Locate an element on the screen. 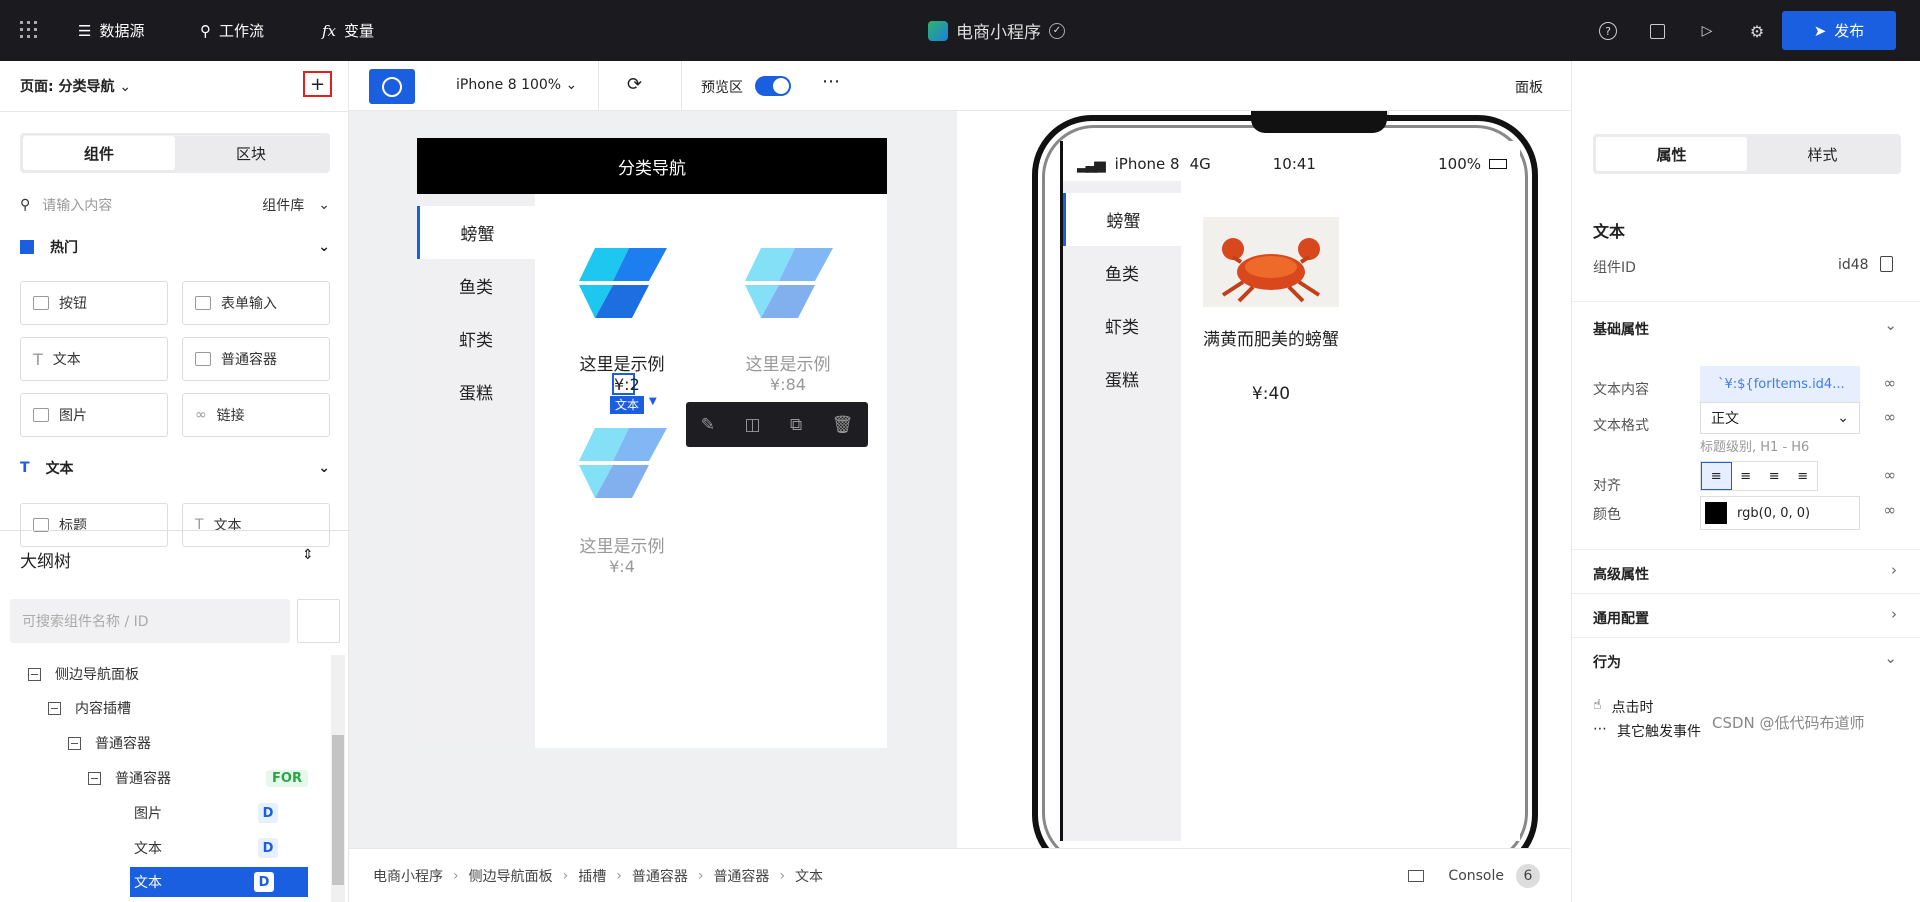 The width and height of the screenshot is (1920, 902). text-format-select: 正文 ⌄ is located at coordinates (1780, 418).